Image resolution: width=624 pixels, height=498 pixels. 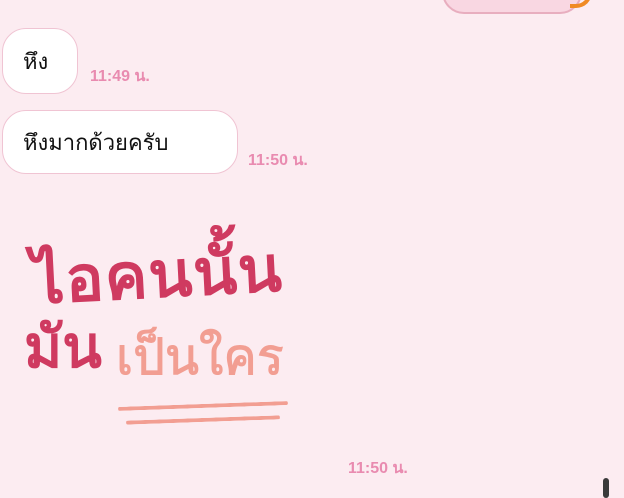 I want to click on incoming-message-bubble: หึงมากด้วยครับ, so click(x=120, y=142).